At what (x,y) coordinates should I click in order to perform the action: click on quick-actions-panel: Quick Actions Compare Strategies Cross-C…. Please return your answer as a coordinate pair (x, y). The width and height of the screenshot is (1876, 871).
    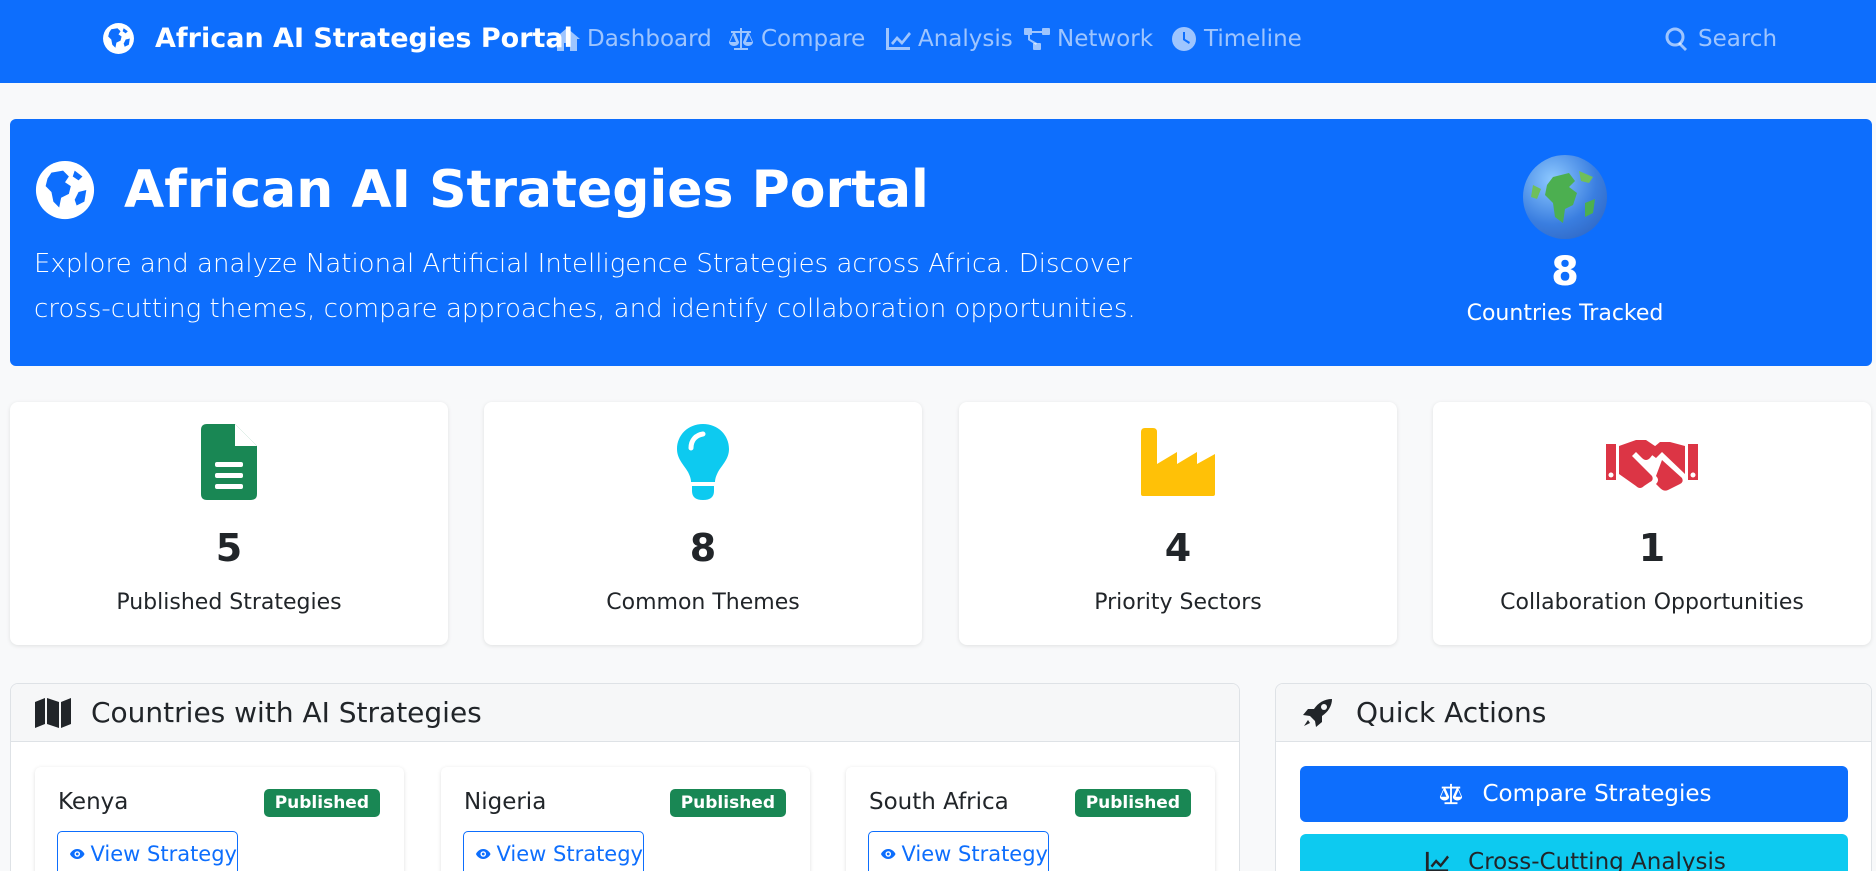
    Looking at the image, I should click on (1573, 777).